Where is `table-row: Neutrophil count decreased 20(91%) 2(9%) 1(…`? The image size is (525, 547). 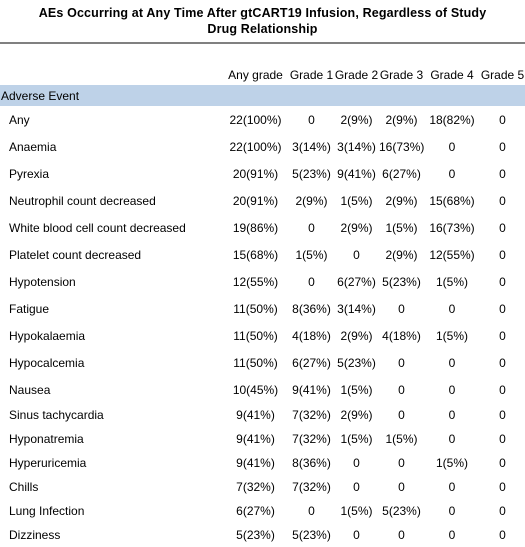
table-row: Neutrophil count decreased 20(91%) 2(9%) 1(… is located at coordinates (262, 200).